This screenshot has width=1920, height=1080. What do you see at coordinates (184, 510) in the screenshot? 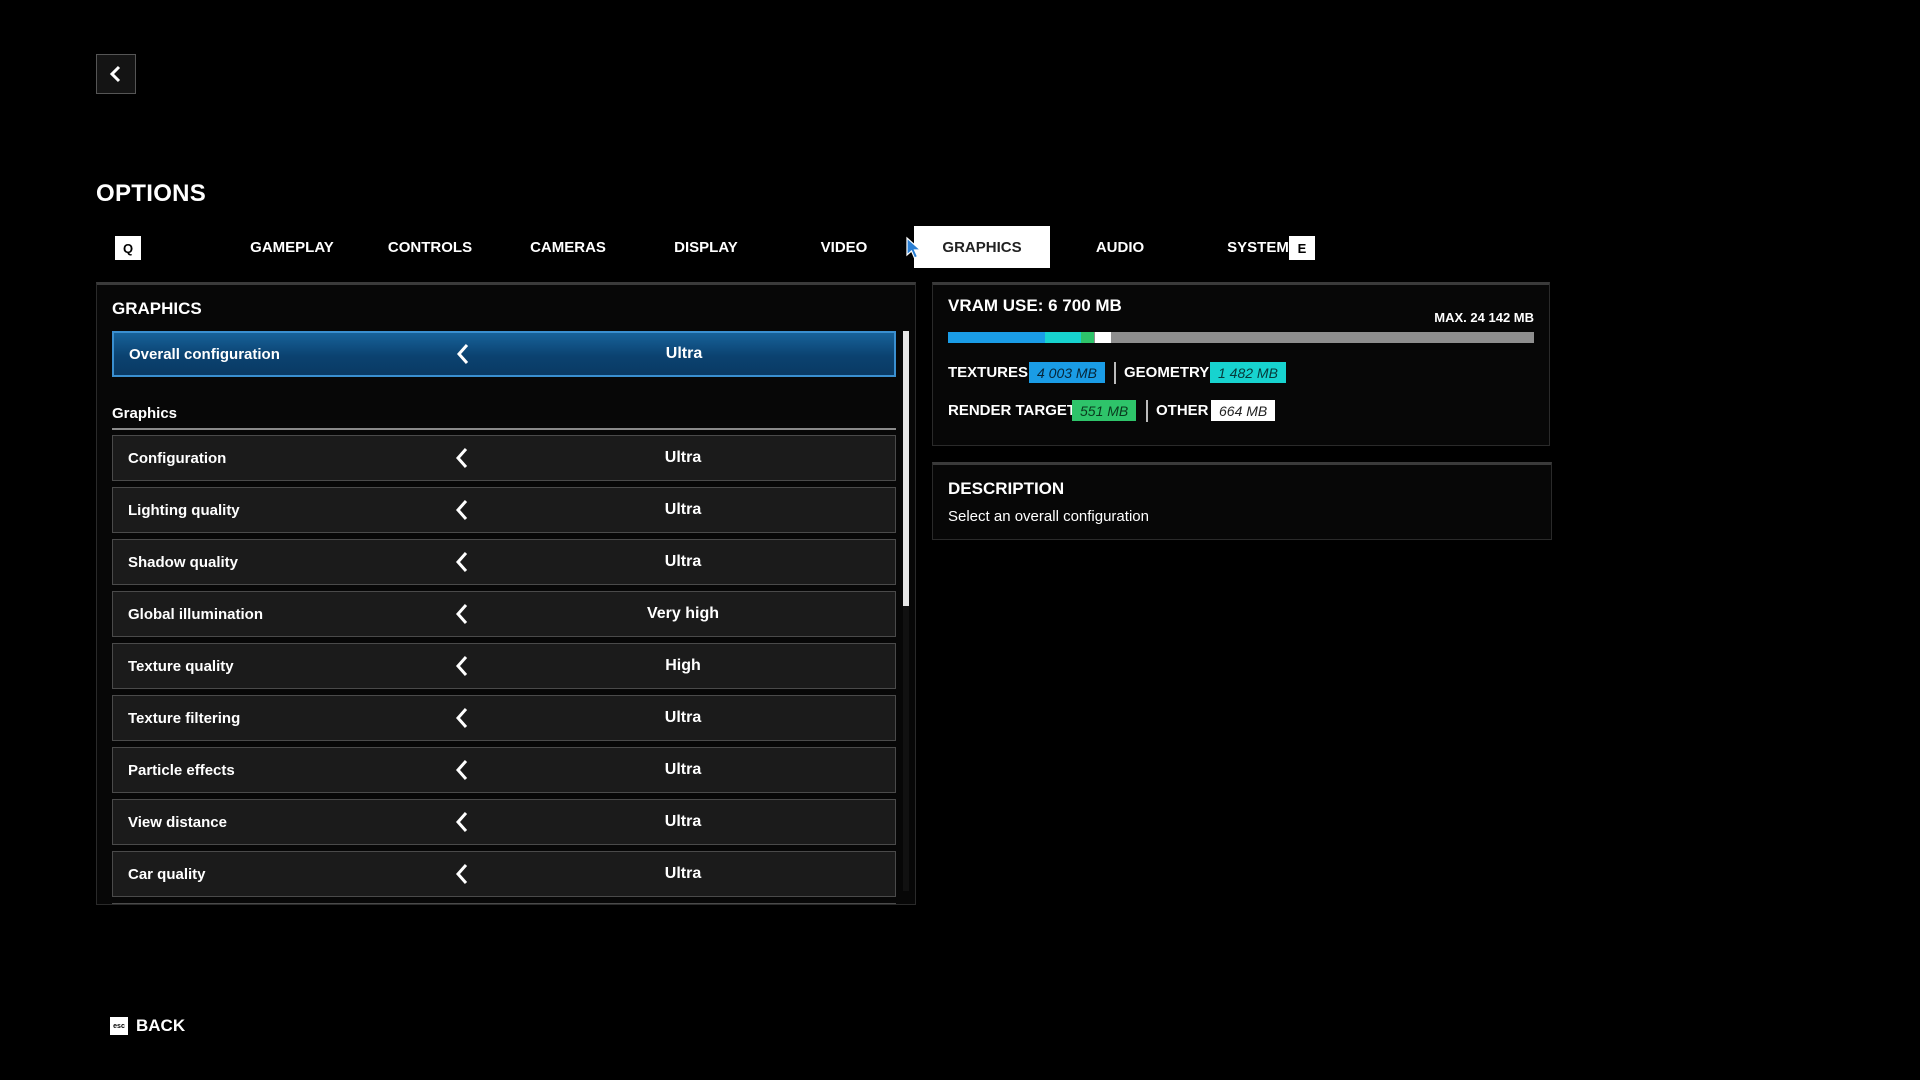
I see `setting-label: Lighting quality` at bounding box center [184, 510].